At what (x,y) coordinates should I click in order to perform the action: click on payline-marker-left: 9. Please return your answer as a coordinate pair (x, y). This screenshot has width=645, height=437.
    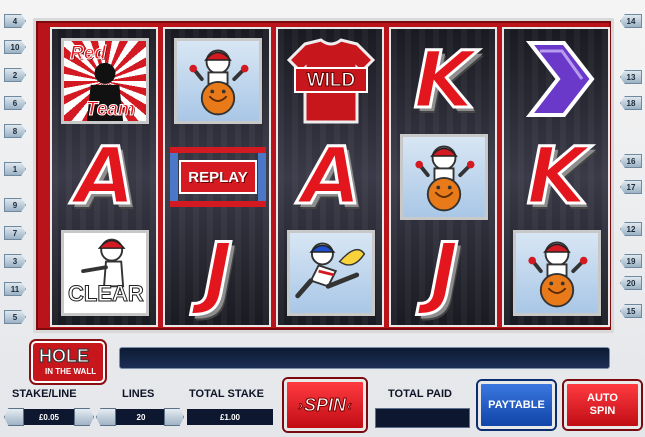
    Looking at the image, I should click on (15, 205).